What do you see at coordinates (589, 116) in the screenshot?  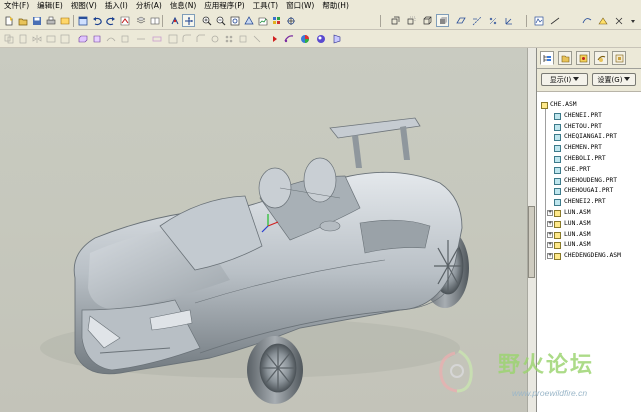 I see `tree-node: CHENEI.PRT` at bounding box center [589, 116].